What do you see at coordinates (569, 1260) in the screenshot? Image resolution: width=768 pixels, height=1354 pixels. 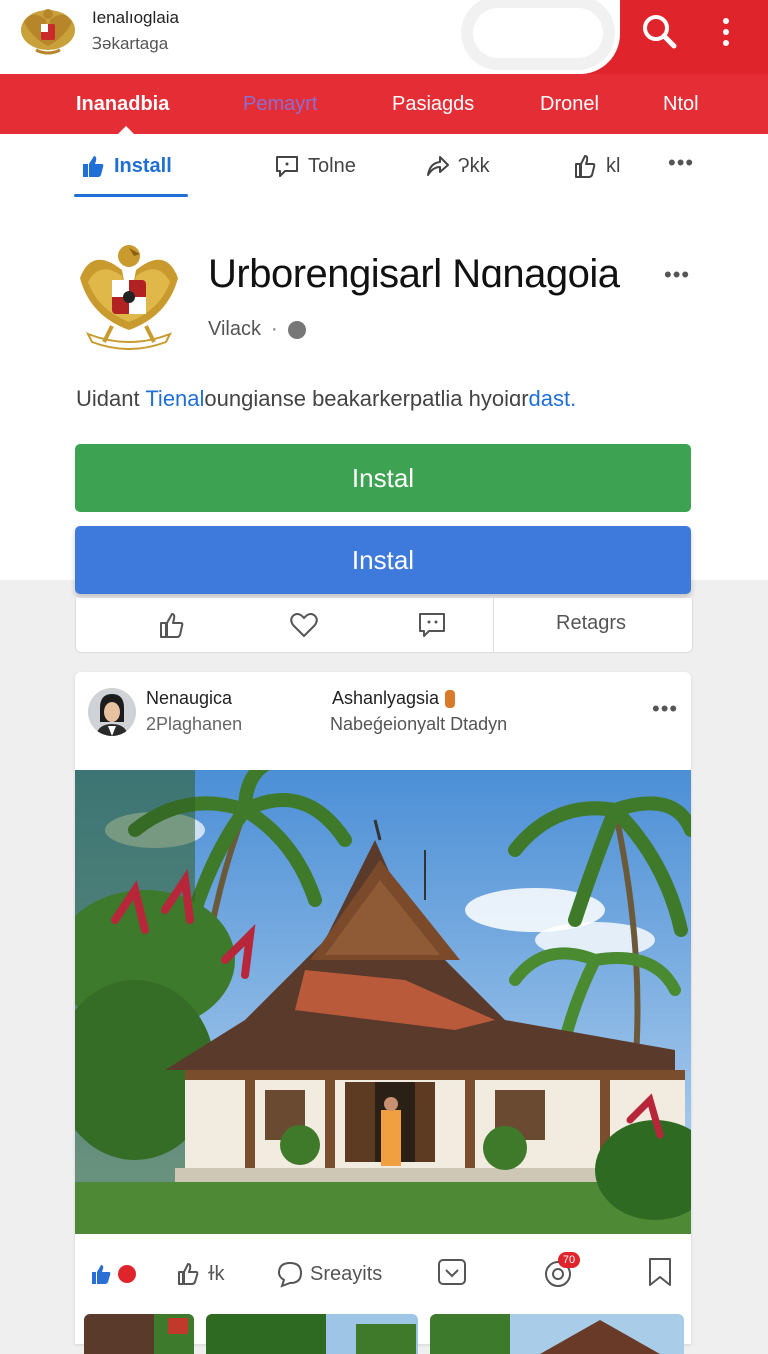 I see `notification-count-badge: 70` at bounding box center [569, 1260].